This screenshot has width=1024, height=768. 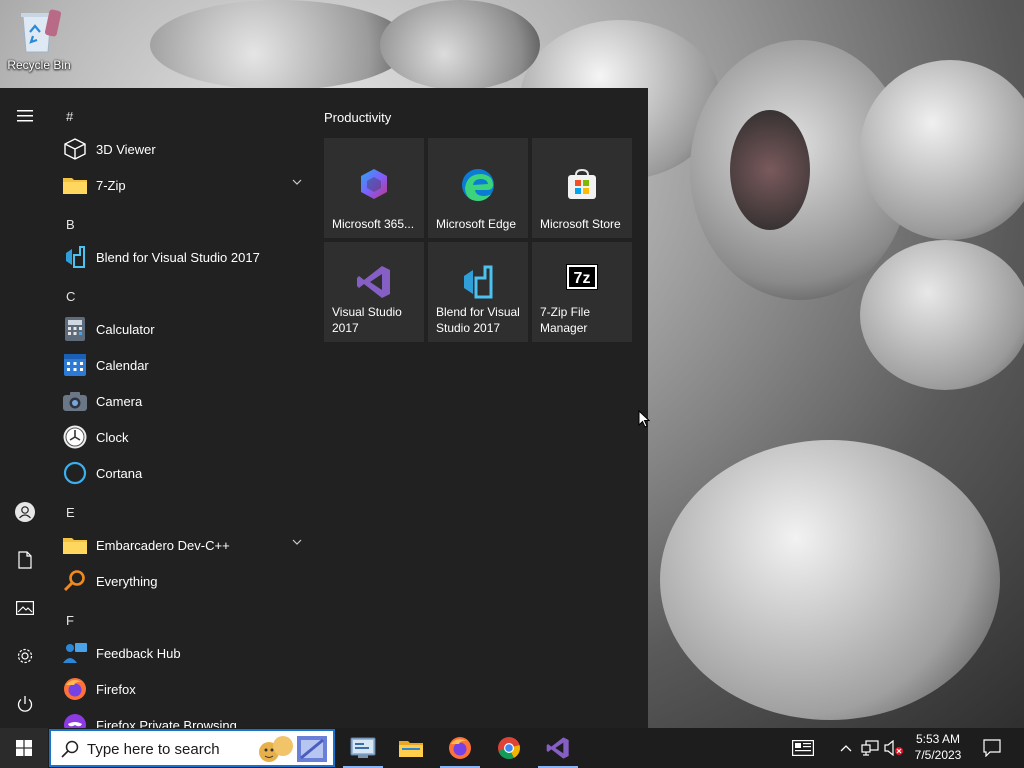 What do you see at coordinates (181, 365) in the screenshot?
I see `app-calendar: Calendar` at bounding box center [181, 365].